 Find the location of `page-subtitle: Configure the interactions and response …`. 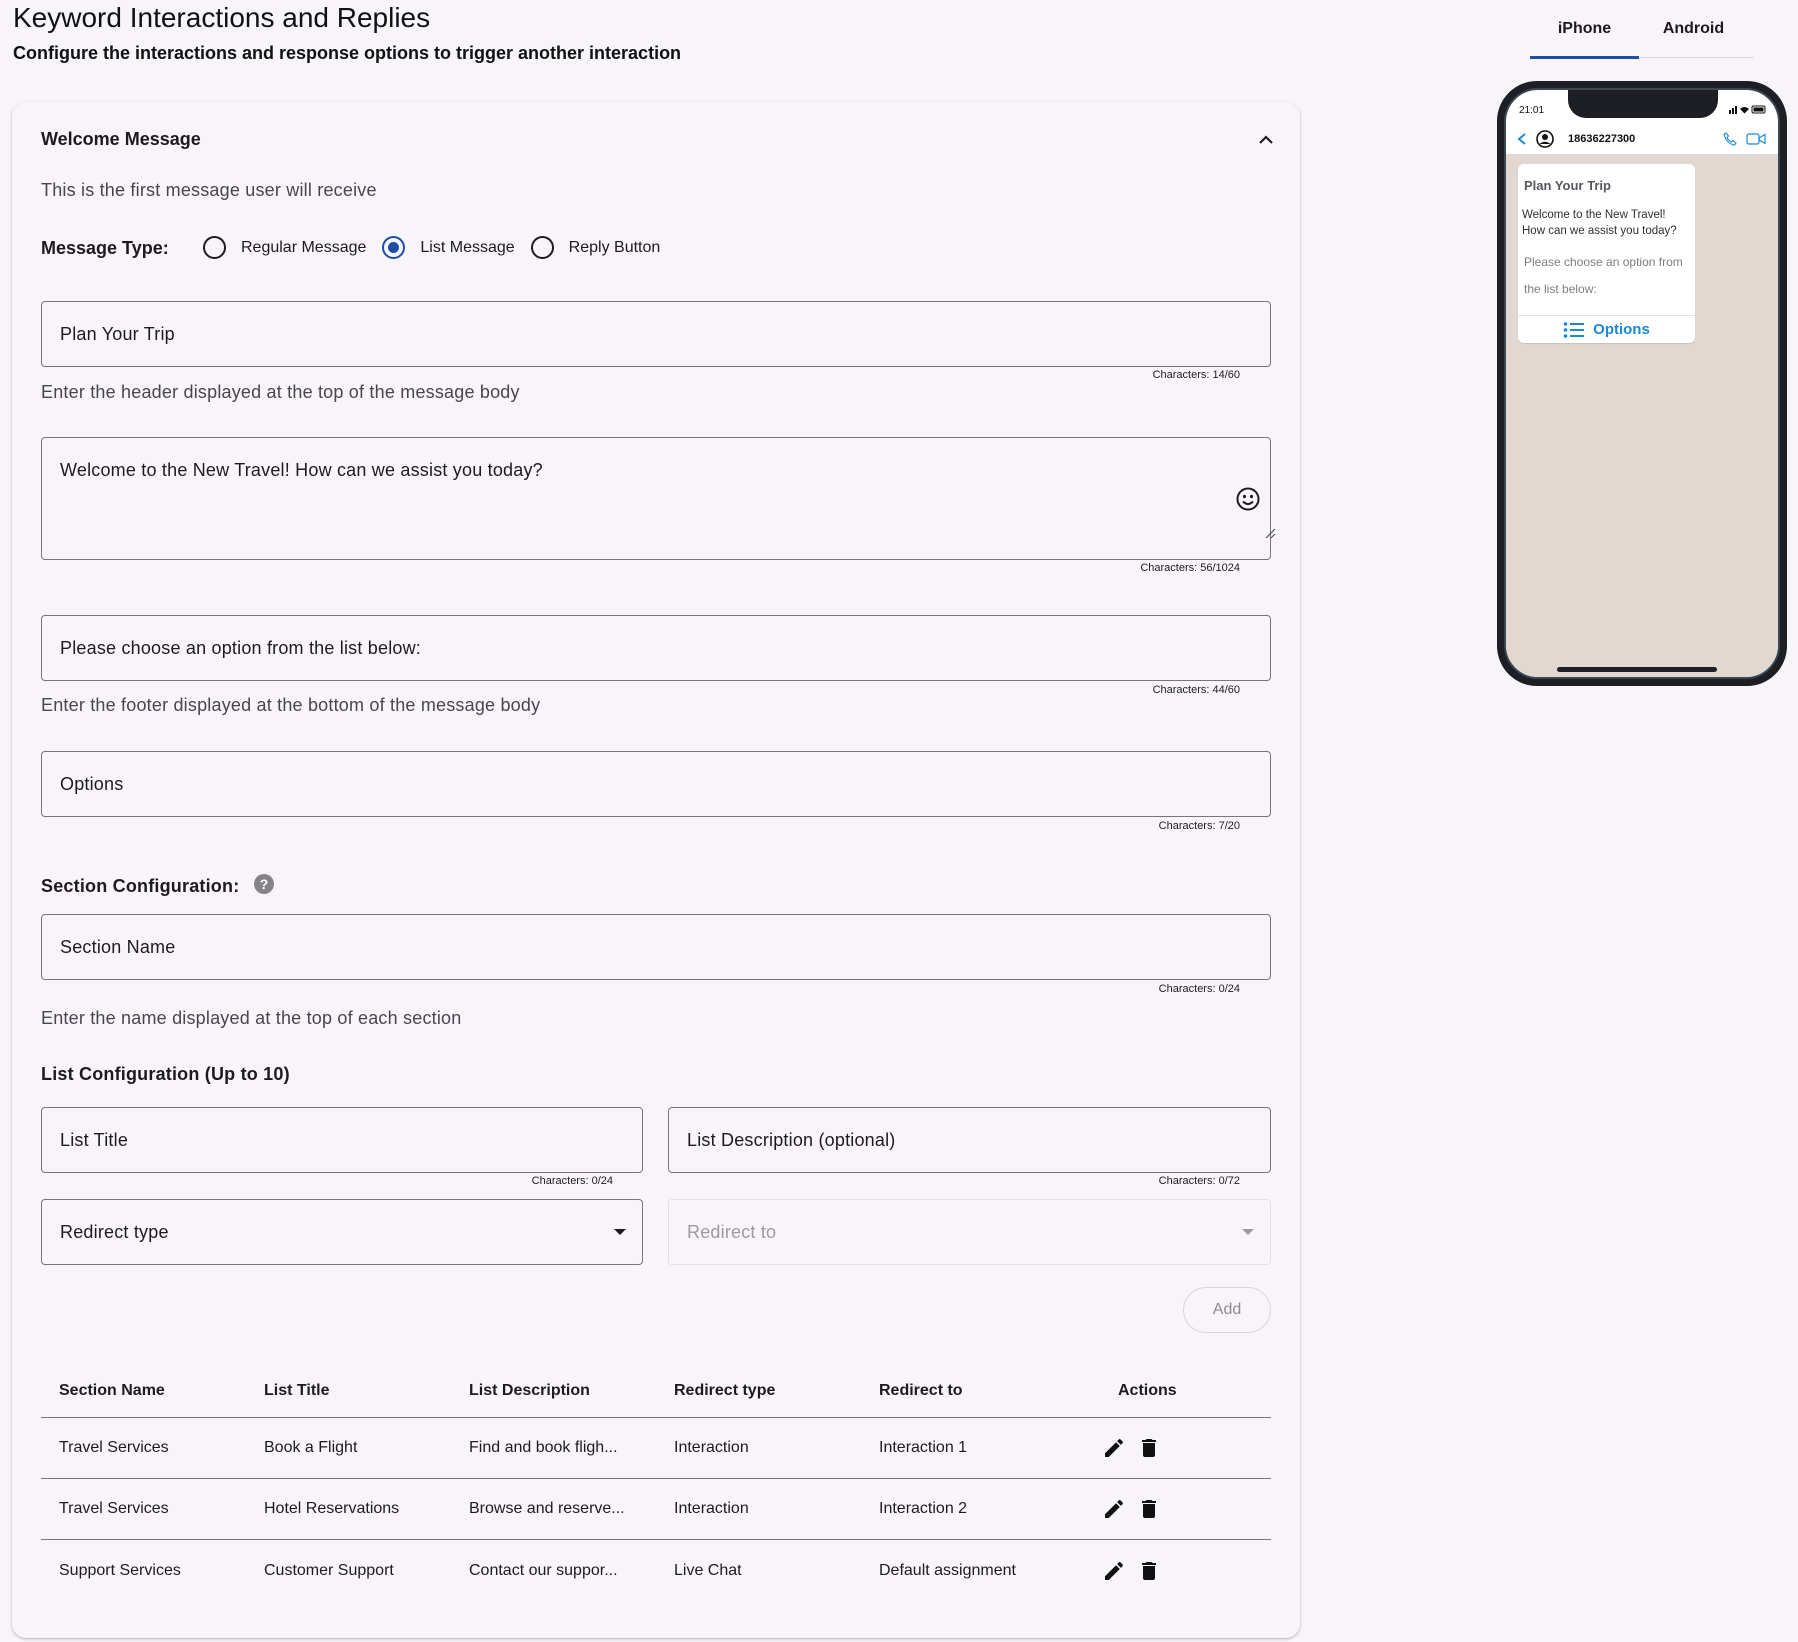

page-subtitle: Configure the interactions and response … is located at coordinates (347, 53).